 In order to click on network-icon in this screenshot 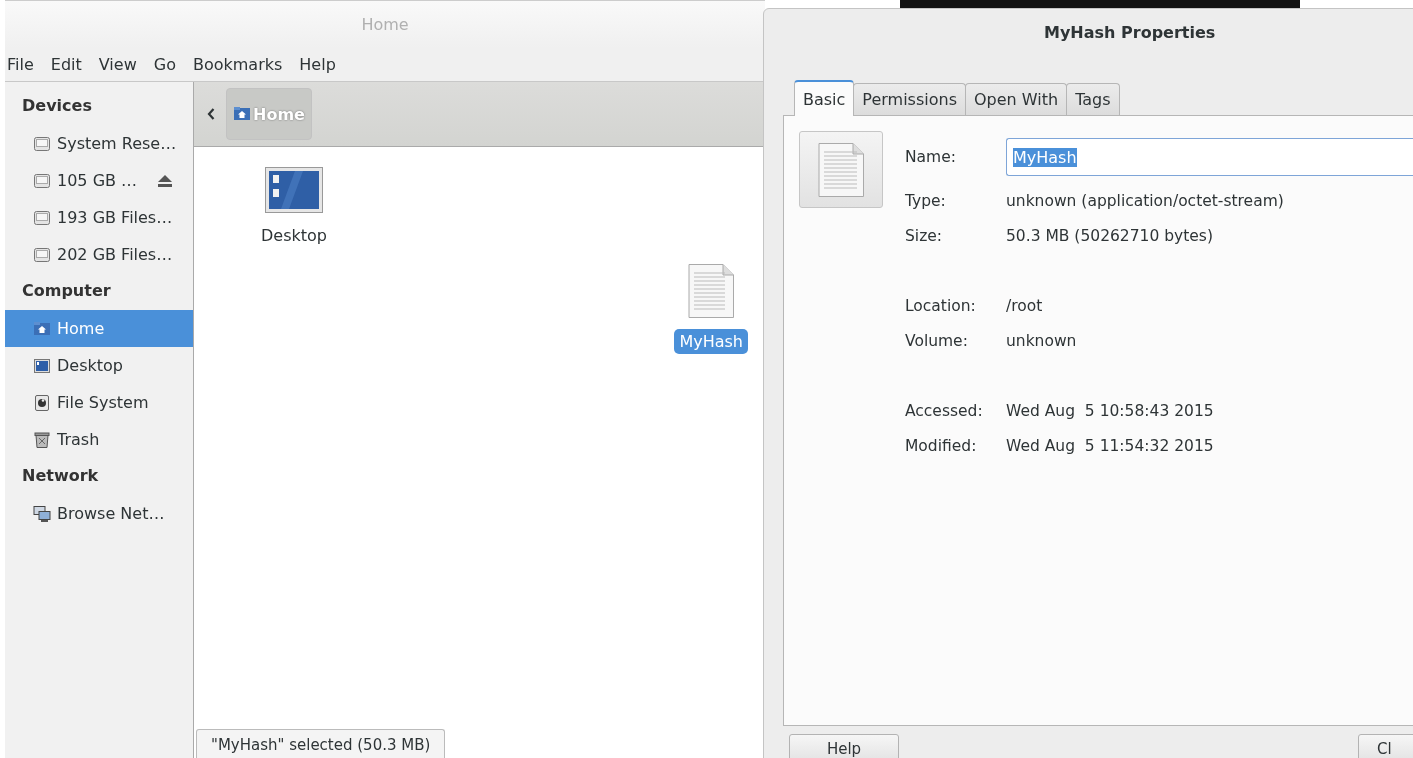, I will do `click(42, 513)`.